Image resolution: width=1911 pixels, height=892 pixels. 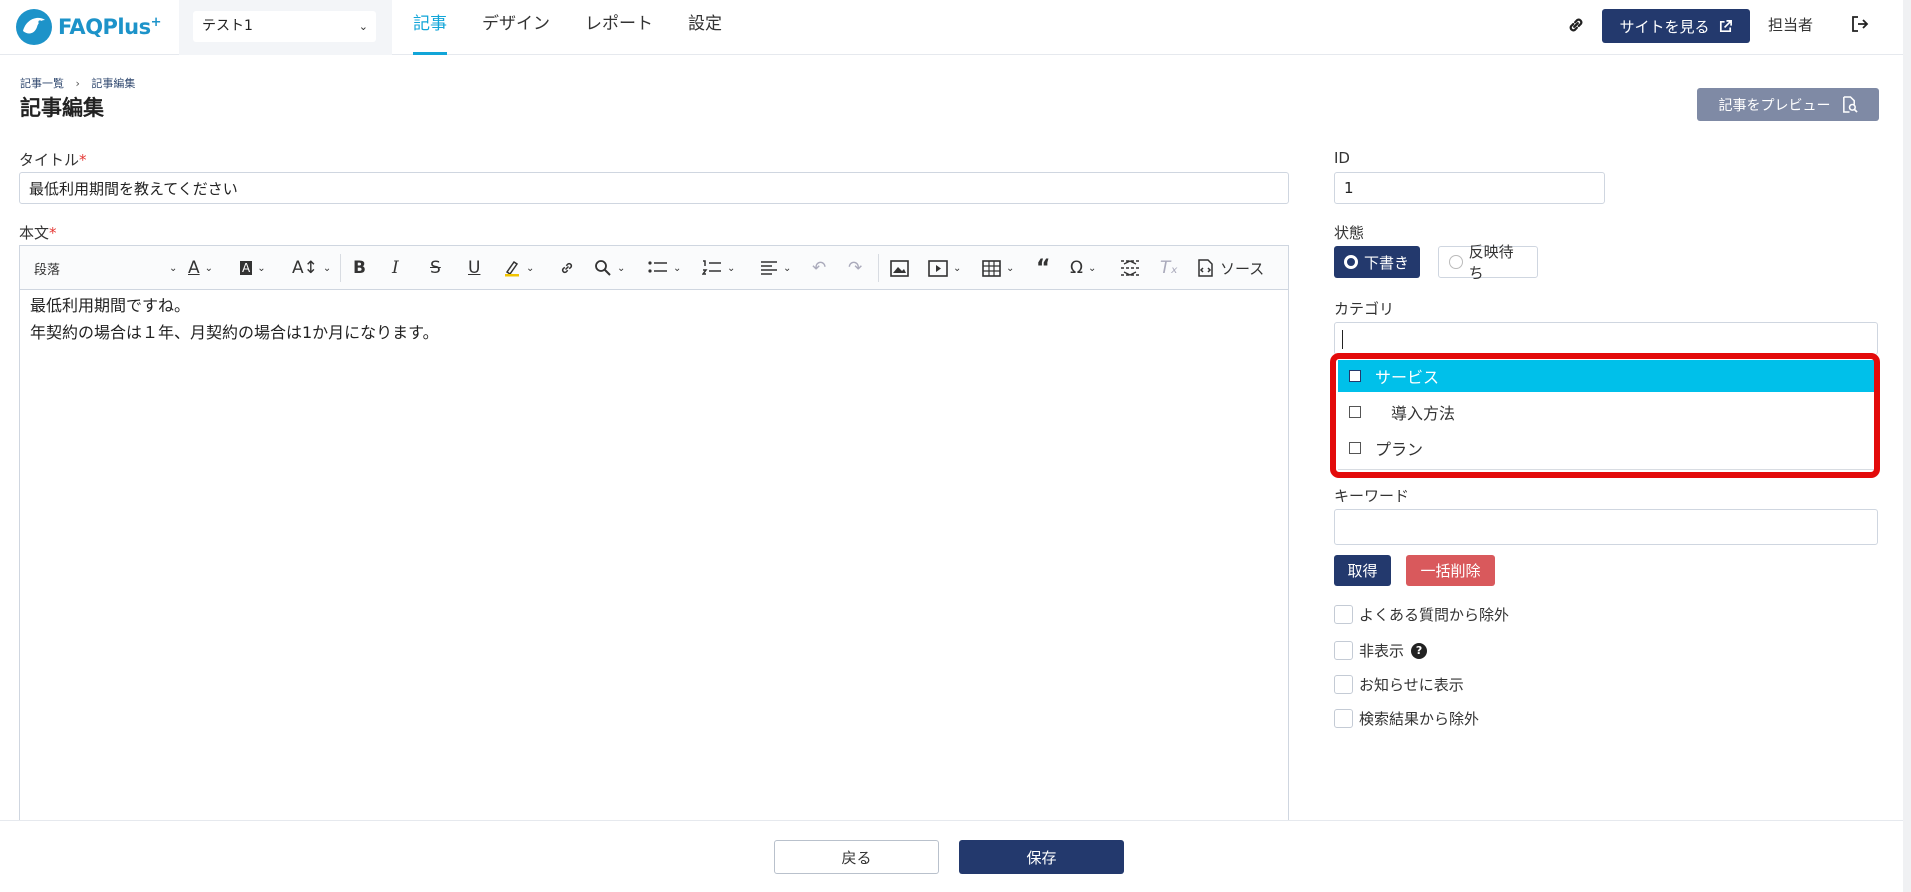 I want to click on remove-format-icon: Tₓ, so click(x=1169, y=268).